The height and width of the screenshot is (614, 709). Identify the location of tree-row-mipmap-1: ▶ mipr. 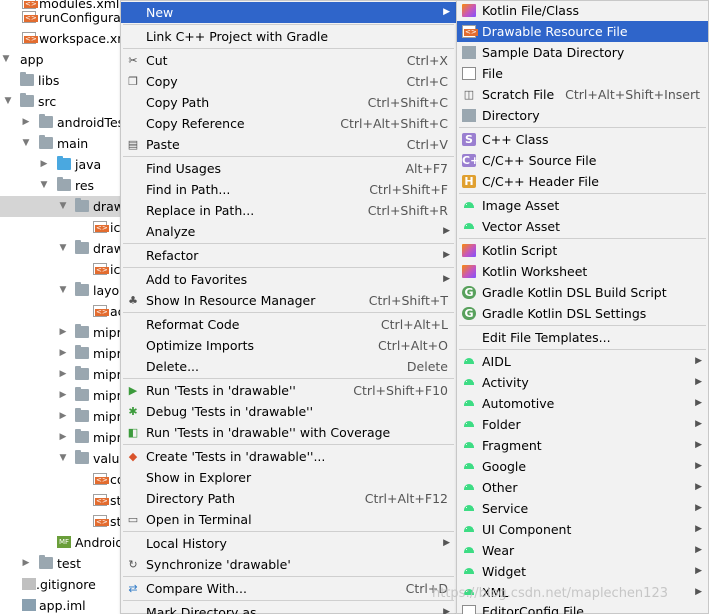
(60, 332).